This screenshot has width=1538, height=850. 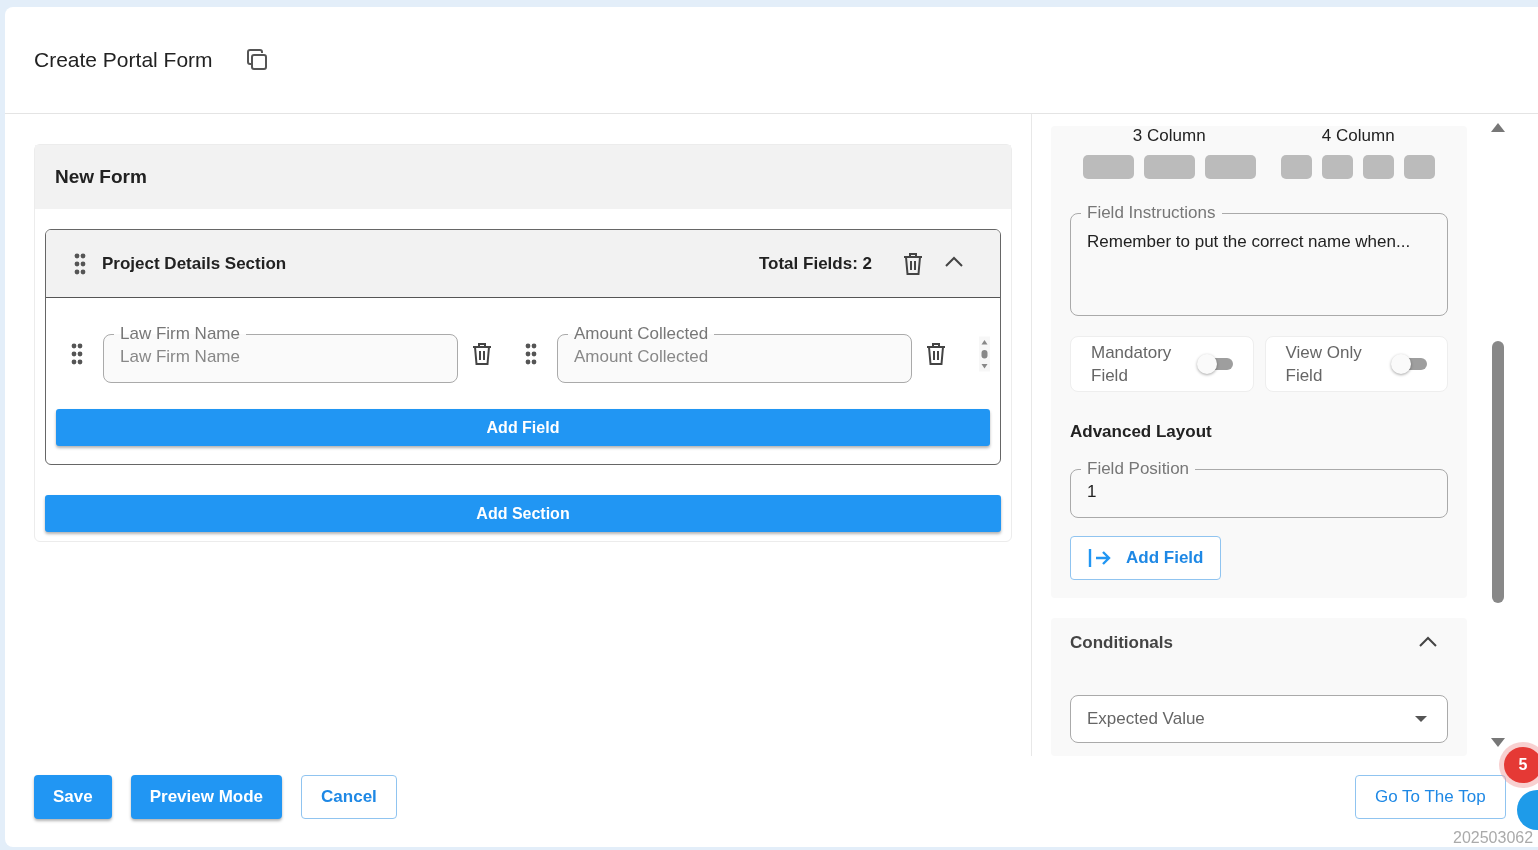 What do you see at coordinates (206, 797) in the screenshot?
I see `preview-mode-button: Preview Mode` at bounding box center [206, 797].